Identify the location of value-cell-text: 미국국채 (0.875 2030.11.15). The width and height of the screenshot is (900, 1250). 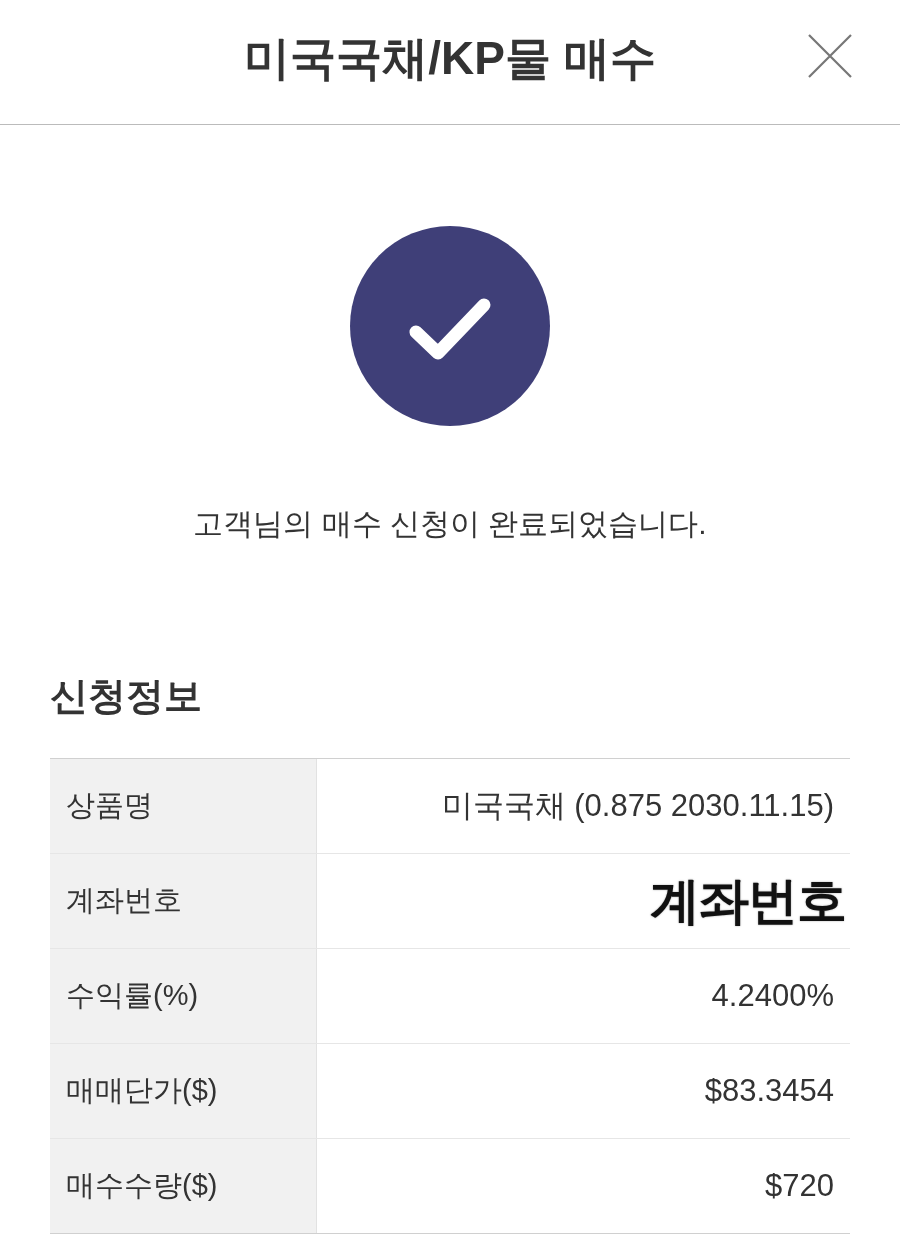
(637, 806).